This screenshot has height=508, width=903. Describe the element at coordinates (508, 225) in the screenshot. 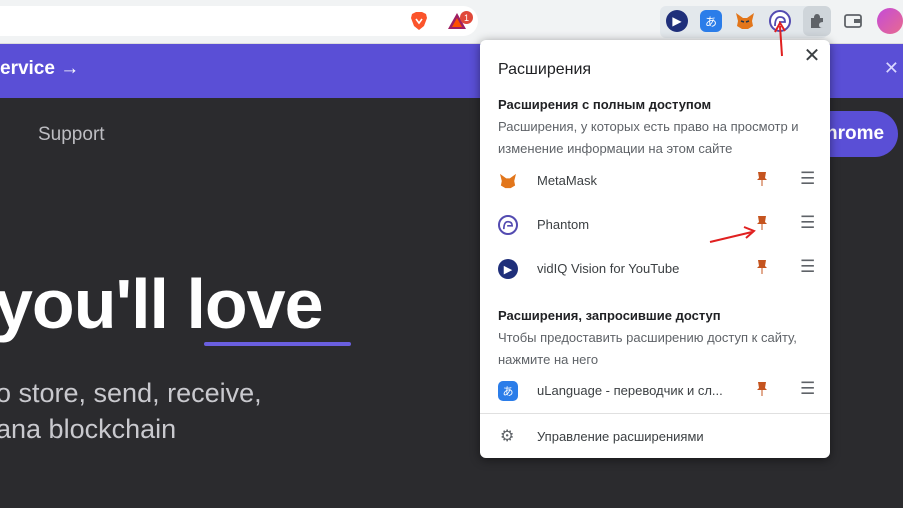

I see `phantom-icon` at that location.